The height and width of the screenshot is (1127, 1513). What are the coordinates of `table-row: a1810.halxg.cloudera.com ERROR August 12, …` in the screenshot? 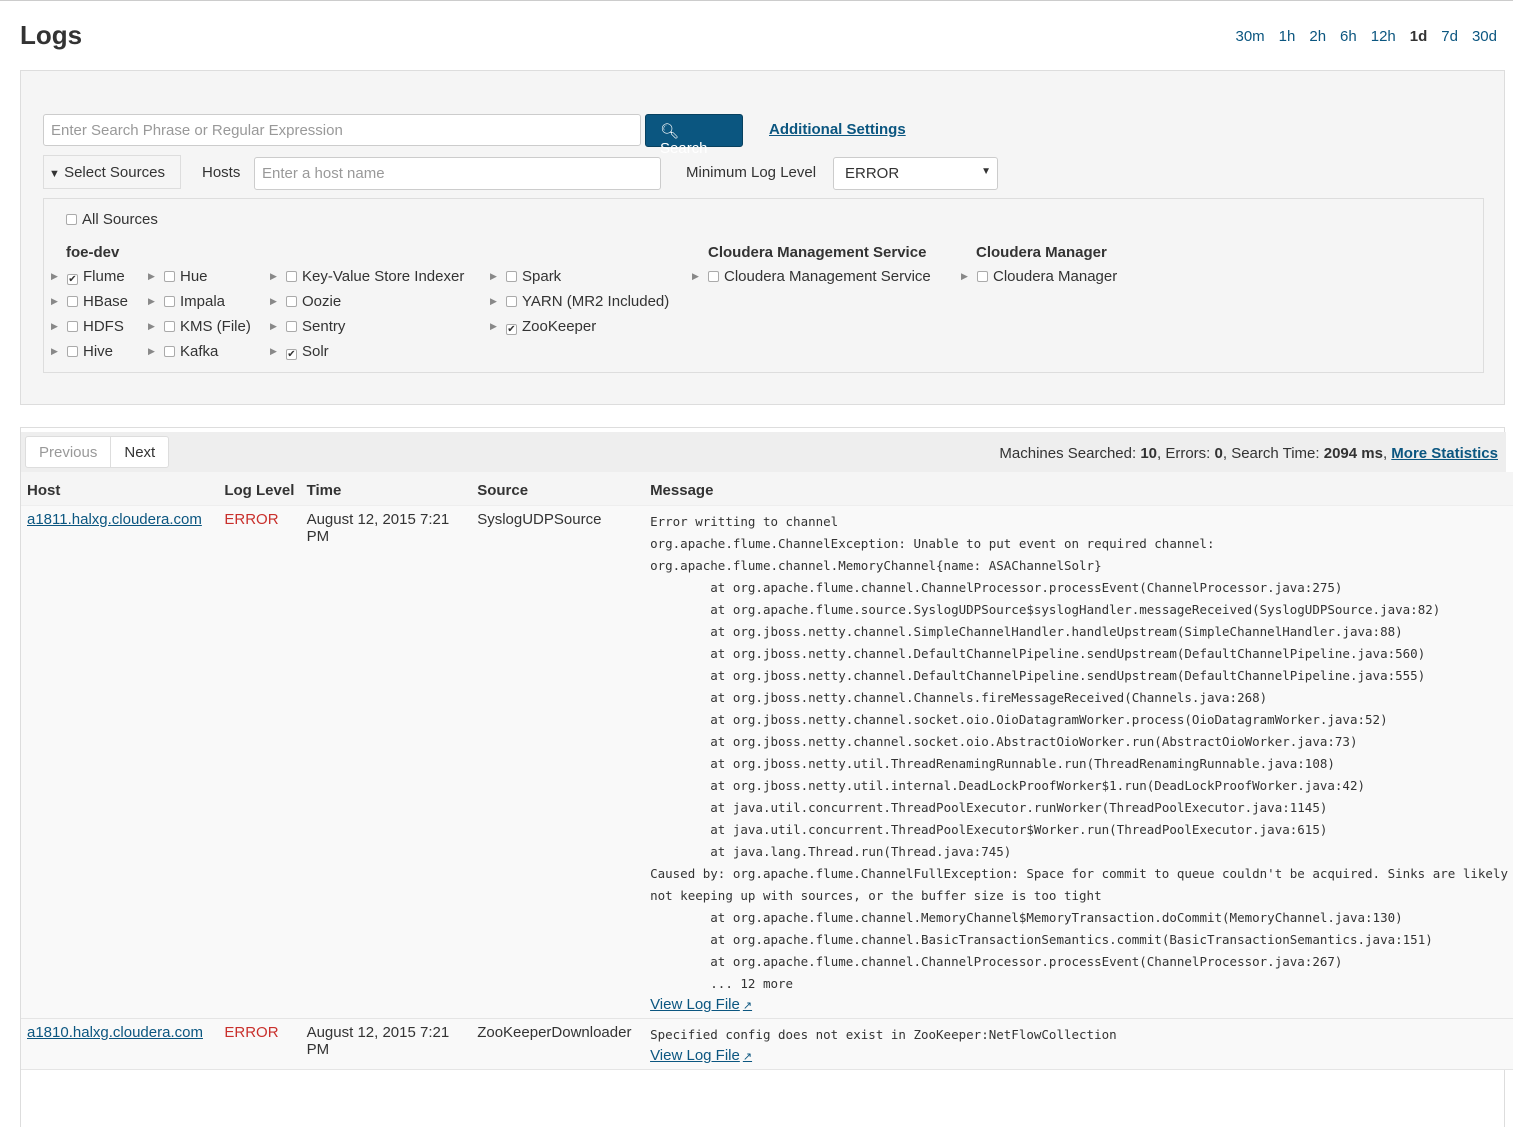 It's located at (767, 1044).